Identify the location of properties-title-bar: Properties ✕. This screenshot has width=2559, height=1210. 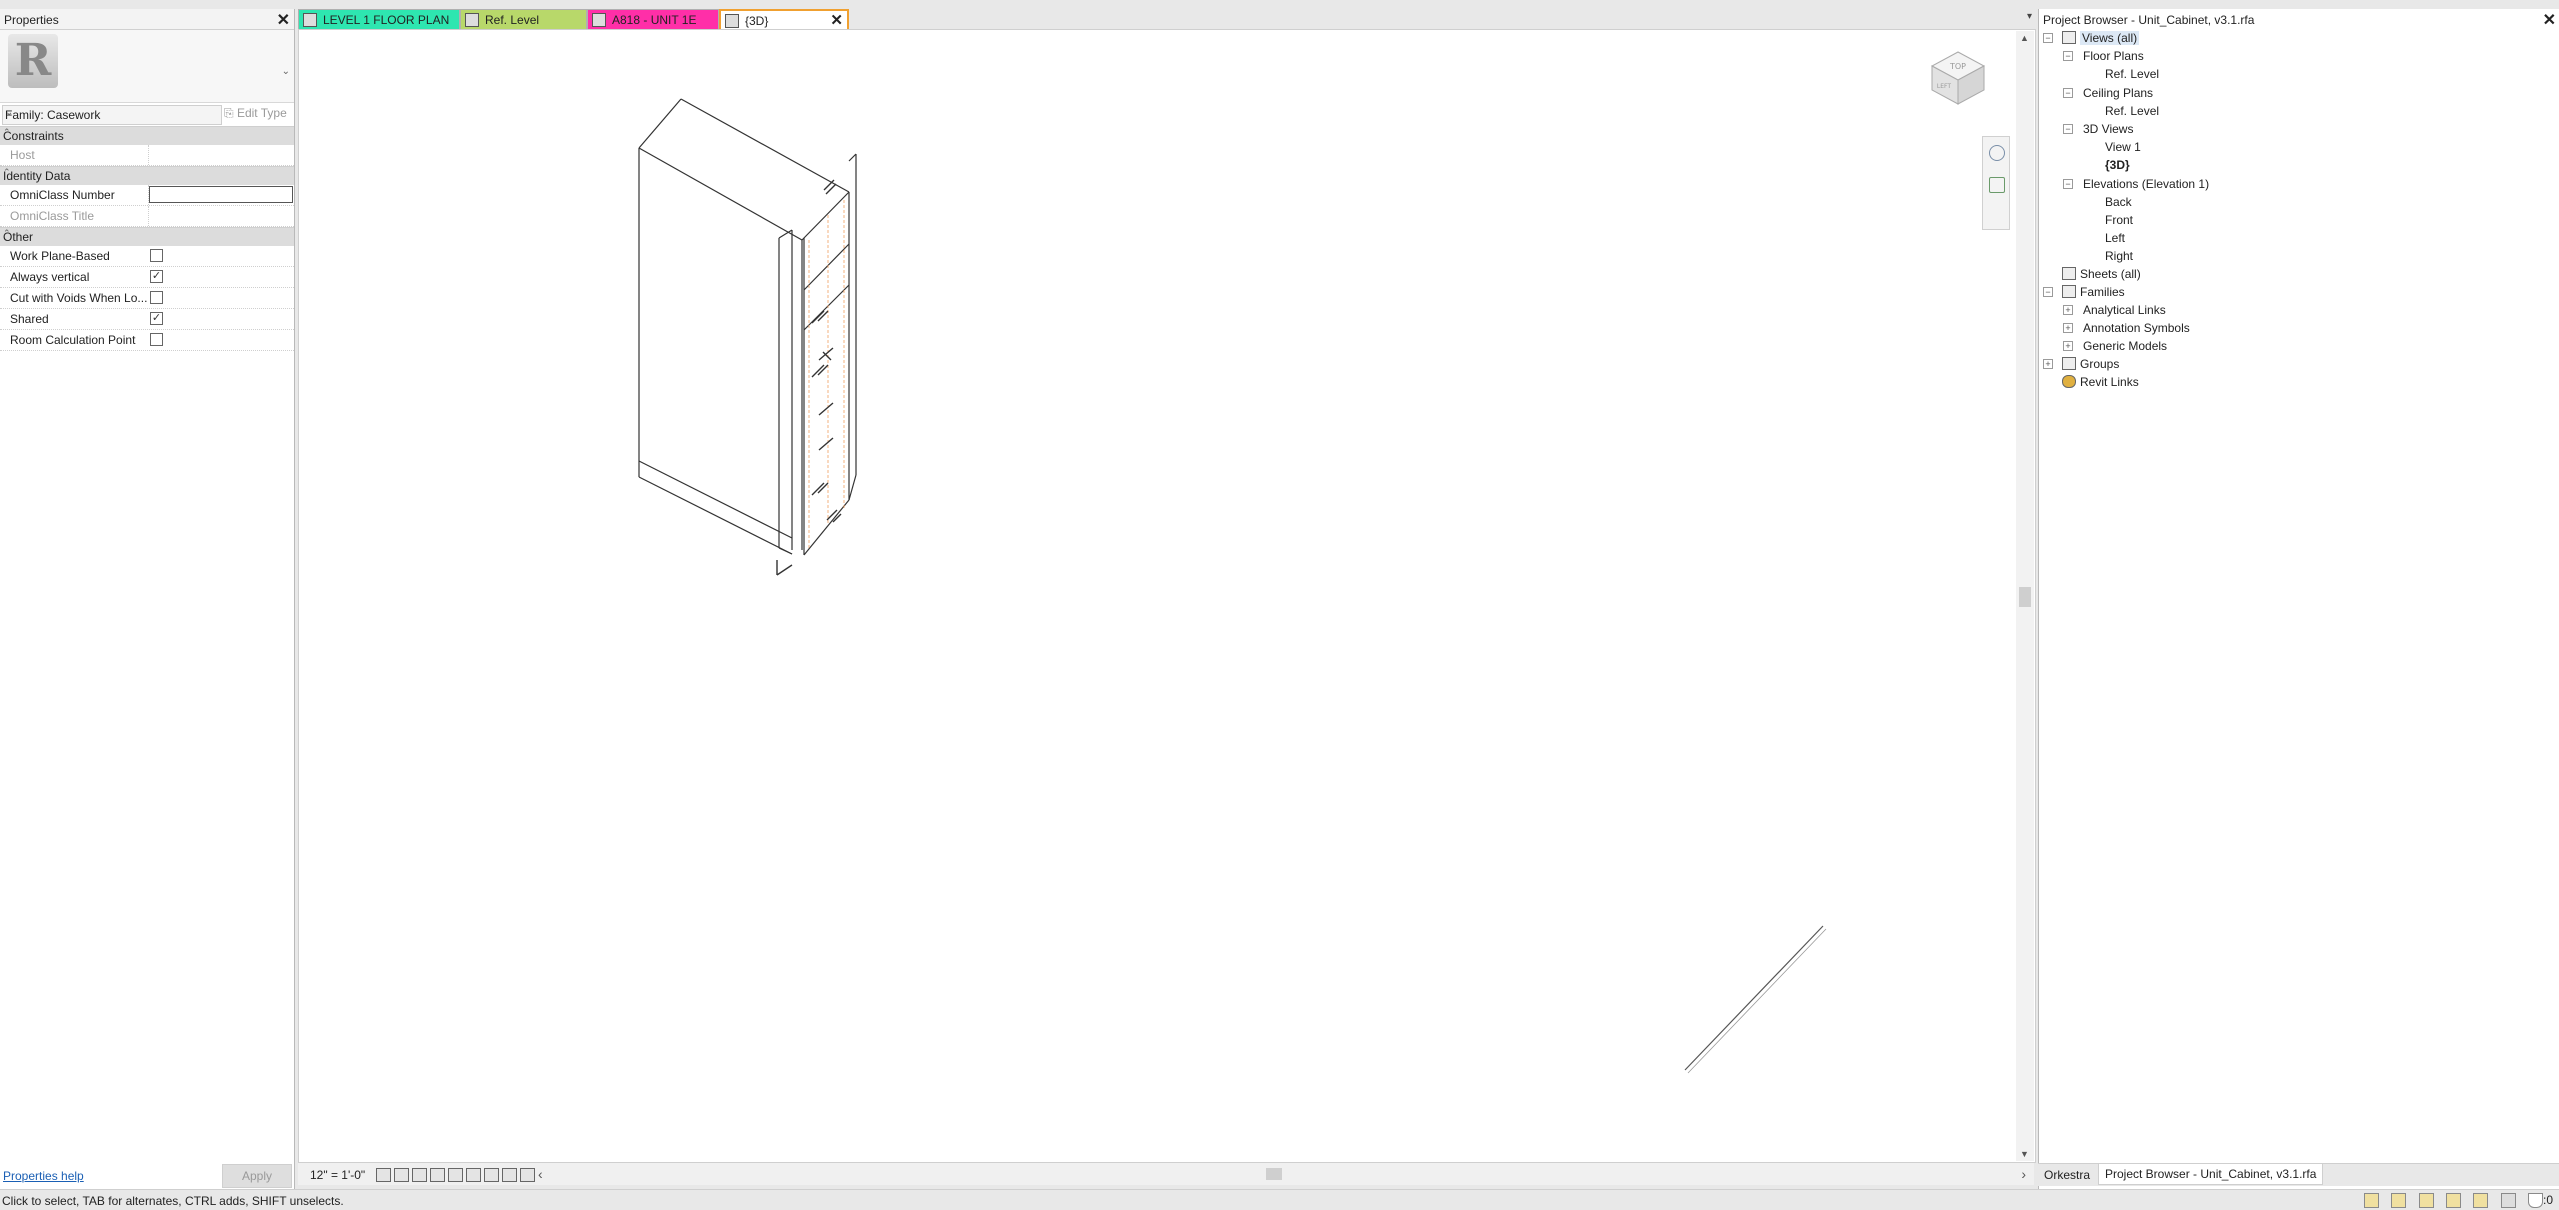
(147, 19).